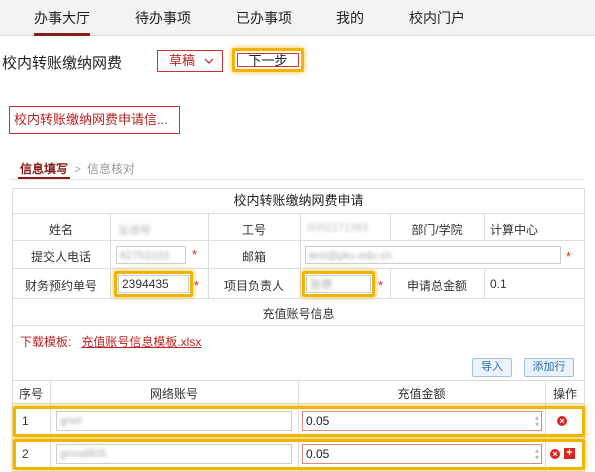 Image resolution: width=595 pixels, height=472 pixels. I want to click on tab-portal: 校内门户, so click(437, 18).